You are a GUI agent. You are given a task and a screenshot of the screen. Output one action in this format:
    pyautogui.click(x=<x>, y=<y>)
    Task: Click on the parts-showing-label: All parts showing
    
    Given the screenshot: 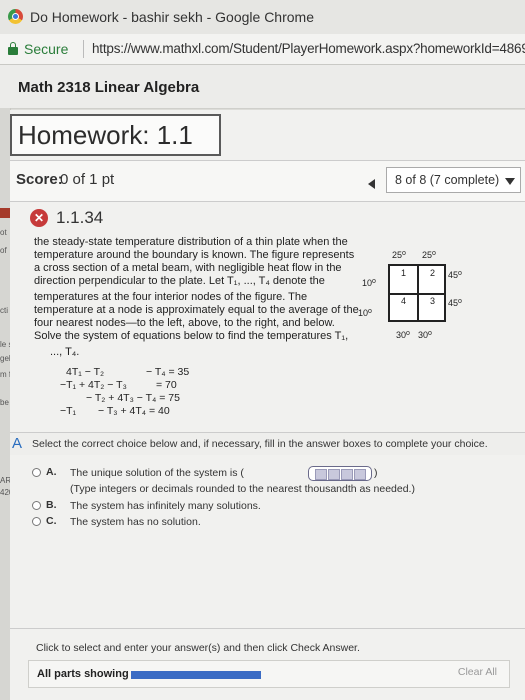 What is the action you would take?
    pyautogui.click(x=83, y=674)
    